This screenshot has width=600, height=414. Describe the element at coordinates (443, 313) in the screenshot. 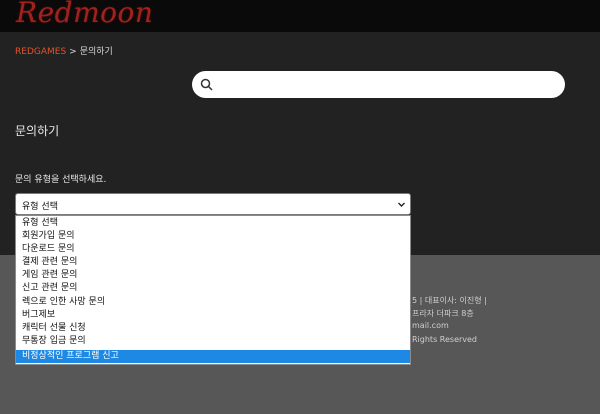

I see `footer-address: 프라자 더파크 8층` at that location.